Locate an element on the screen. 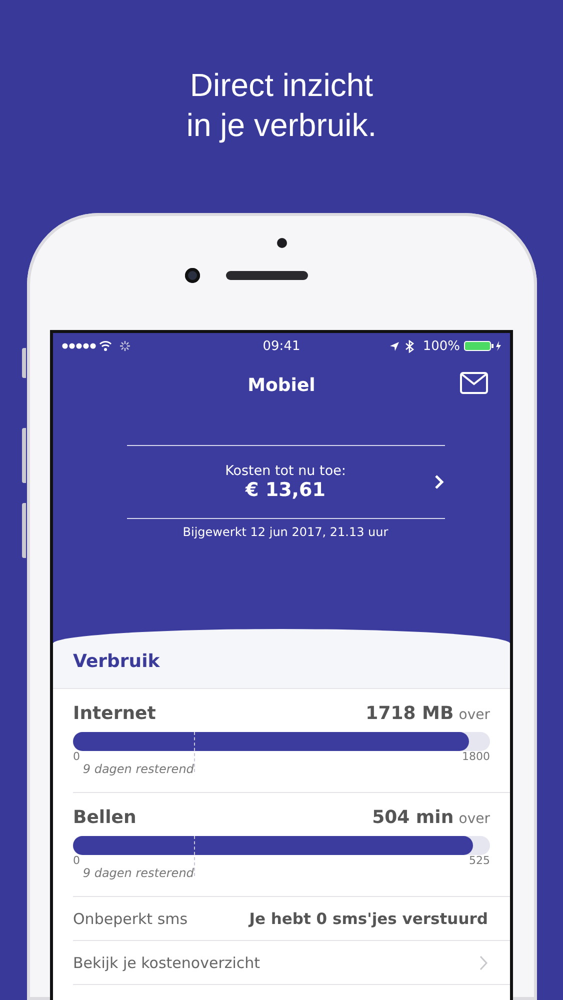 The width and height of the screenshot is (563, 1000). section-title: Verbruik is located at coordinates (116, 661).